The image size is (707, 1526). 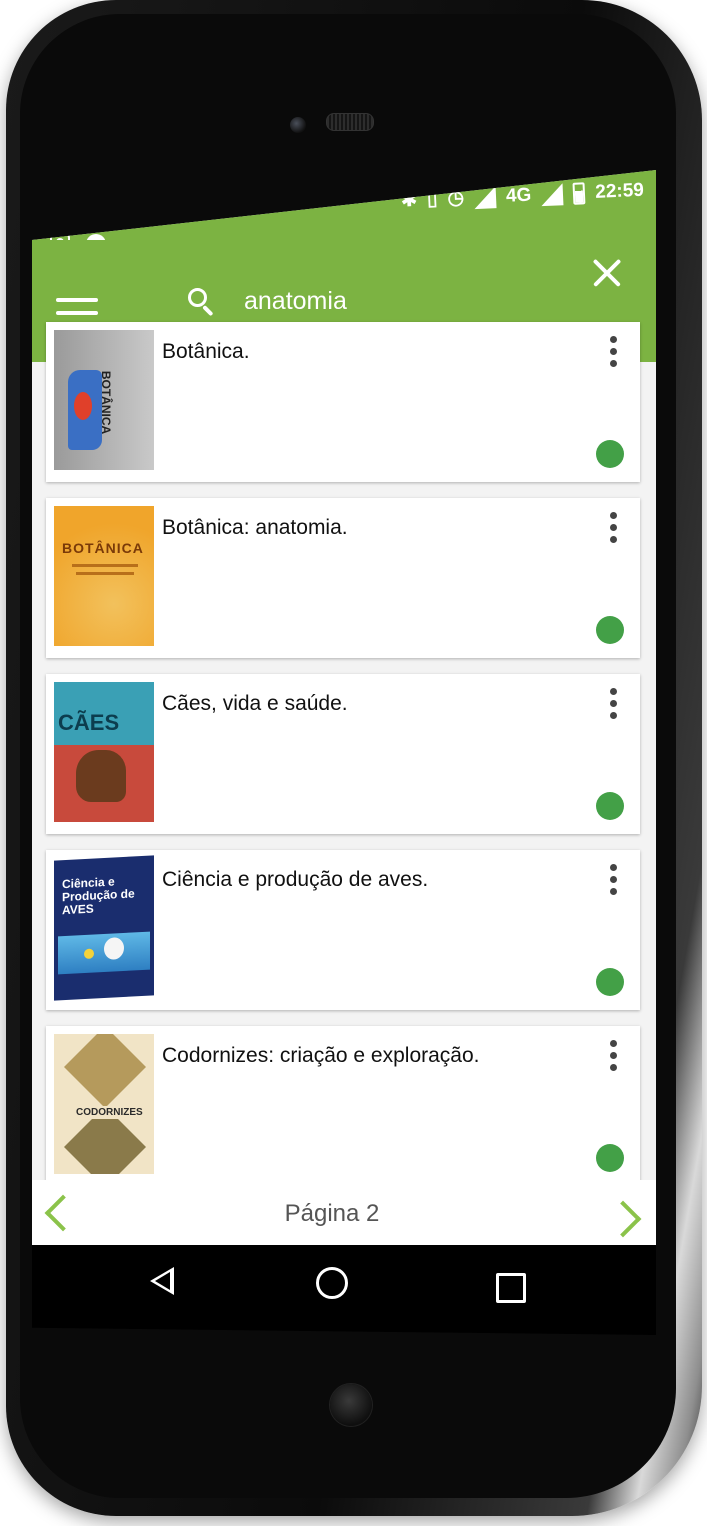 I want to click on recent-apps-icon, so click(x=511, y=1288).